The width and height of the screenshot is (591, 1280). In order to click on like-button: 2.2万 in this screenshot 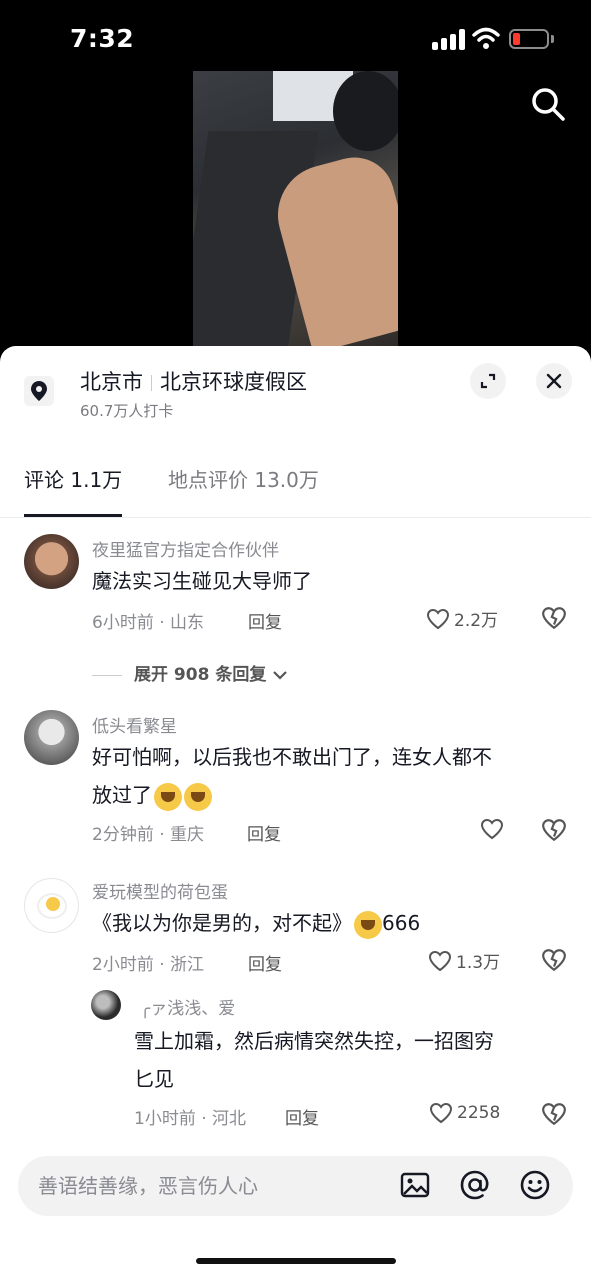, I will do `click(462, 618)`.